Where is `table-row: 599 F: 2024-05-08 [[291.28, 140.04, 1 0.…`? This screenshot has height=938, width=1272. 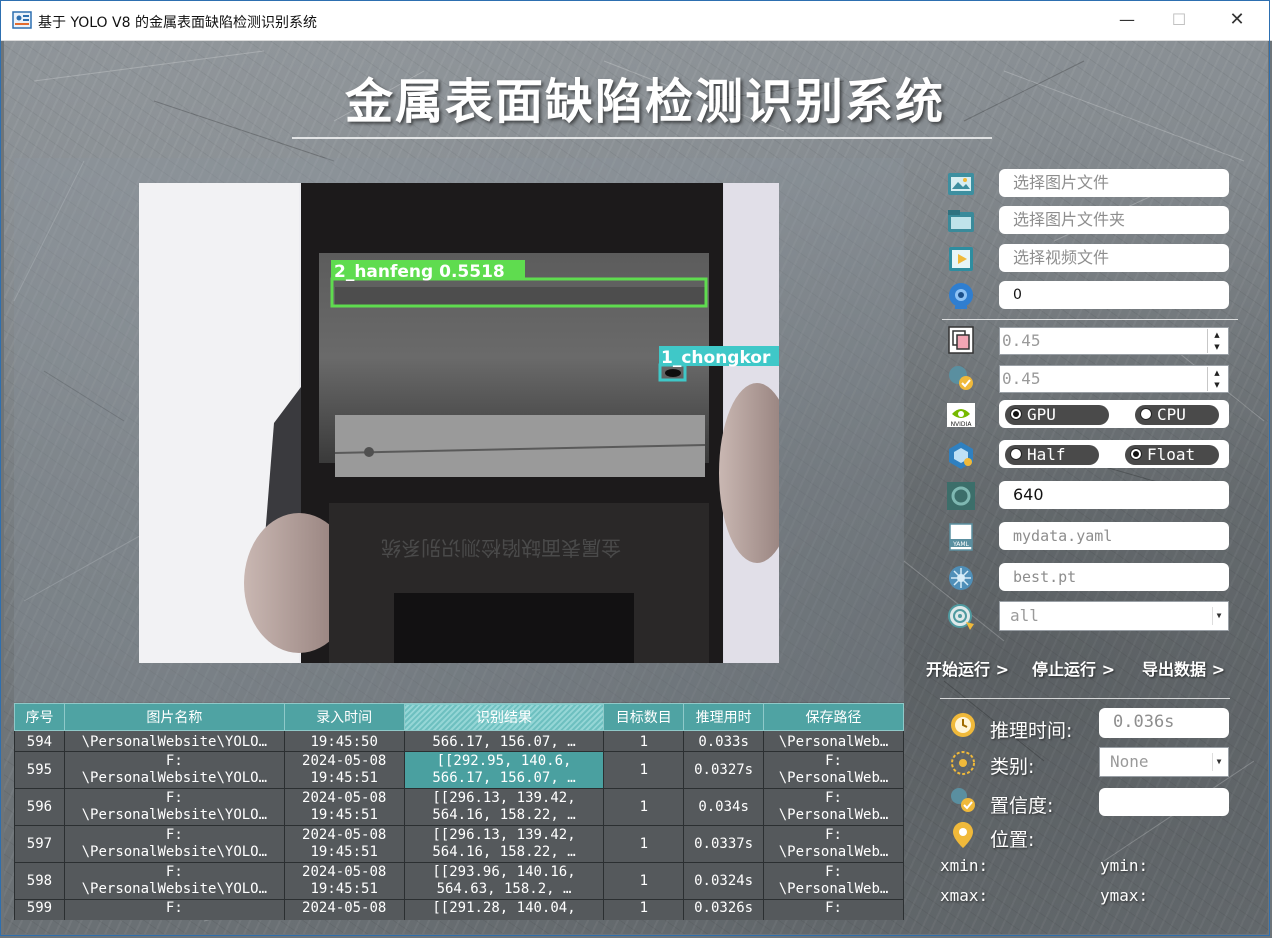 table-row: 599 F: 2024-05-08 [[291.28, 140.04, 1 0.… is located at coordinates (459, 909).